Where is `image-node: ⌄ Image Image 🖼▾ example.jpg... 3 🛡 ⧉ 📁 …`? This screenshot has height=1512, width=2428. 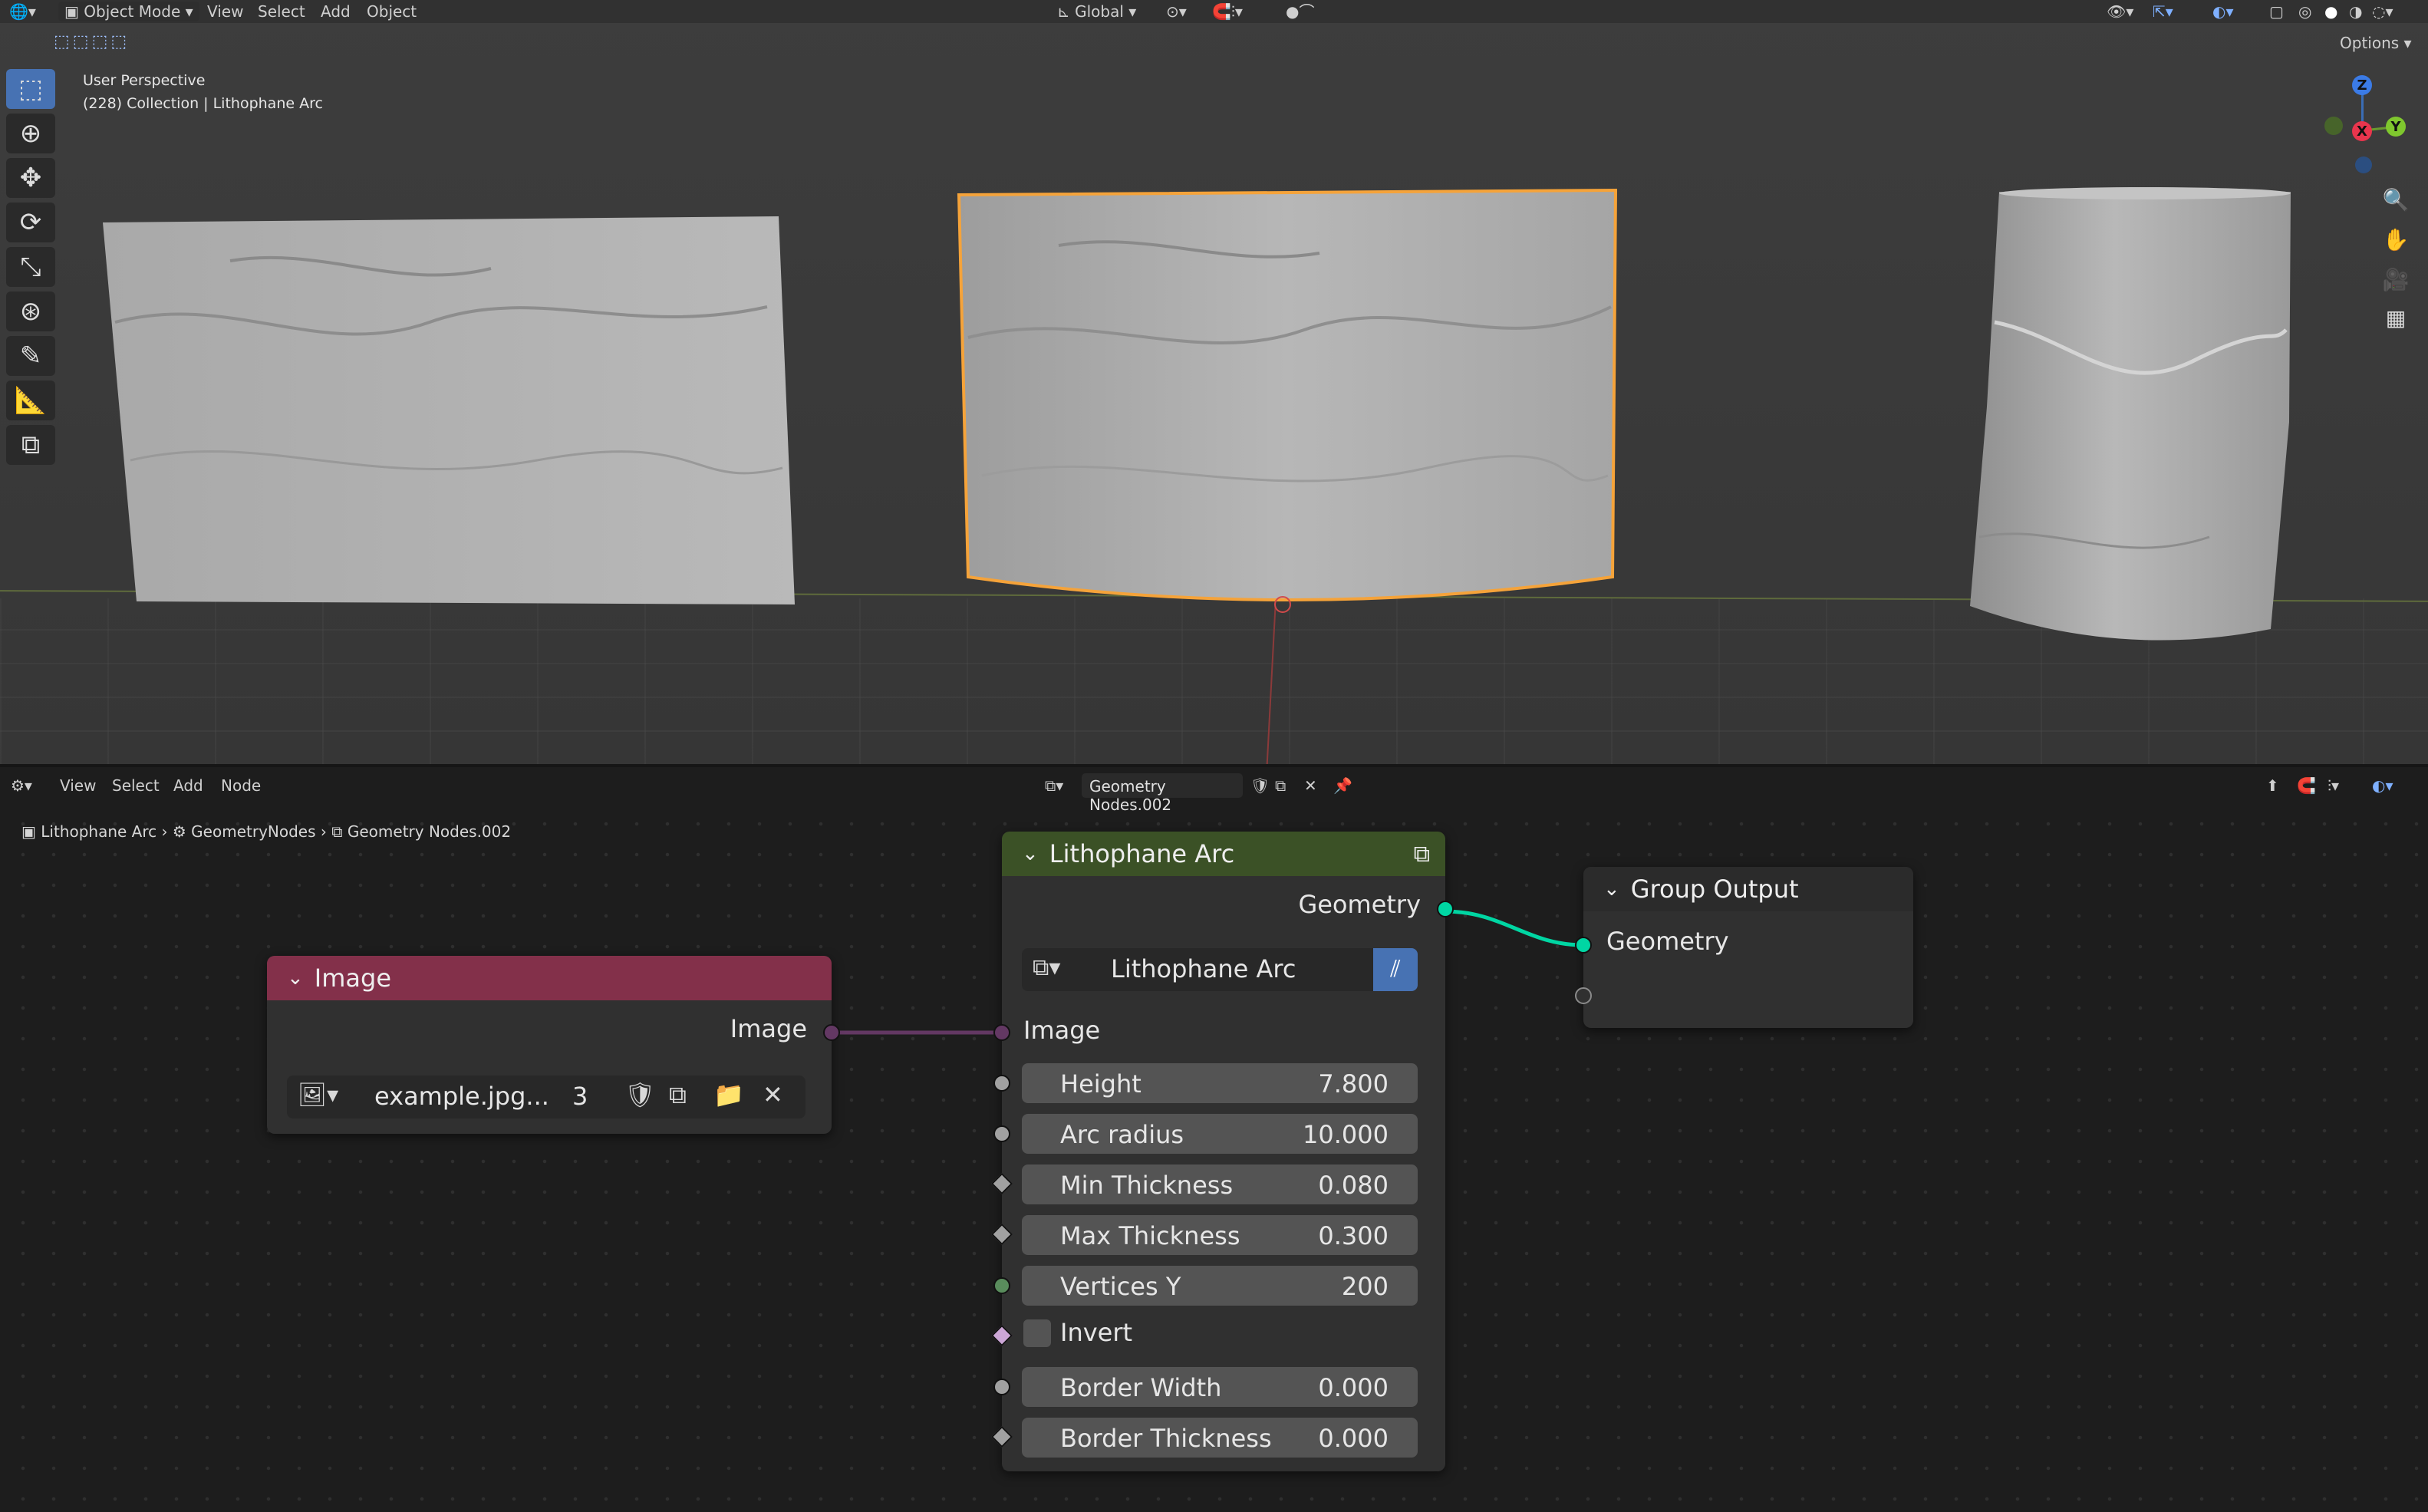
image-node: ⌄ Image Image 🖼▾ example.jpg... 3 🛡 ⧉ 📁 … is located at coordinates (553, 1045).